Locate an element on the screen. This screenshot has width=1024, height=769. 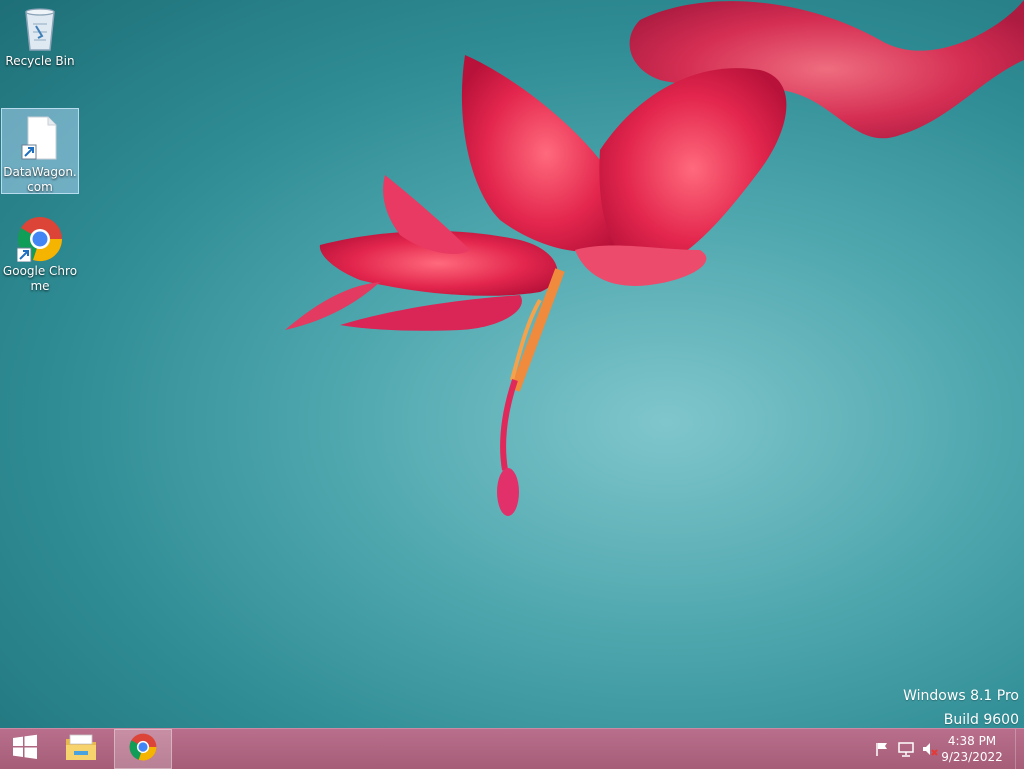
taskbar-google-chrome is located at coordinates (143, 749).